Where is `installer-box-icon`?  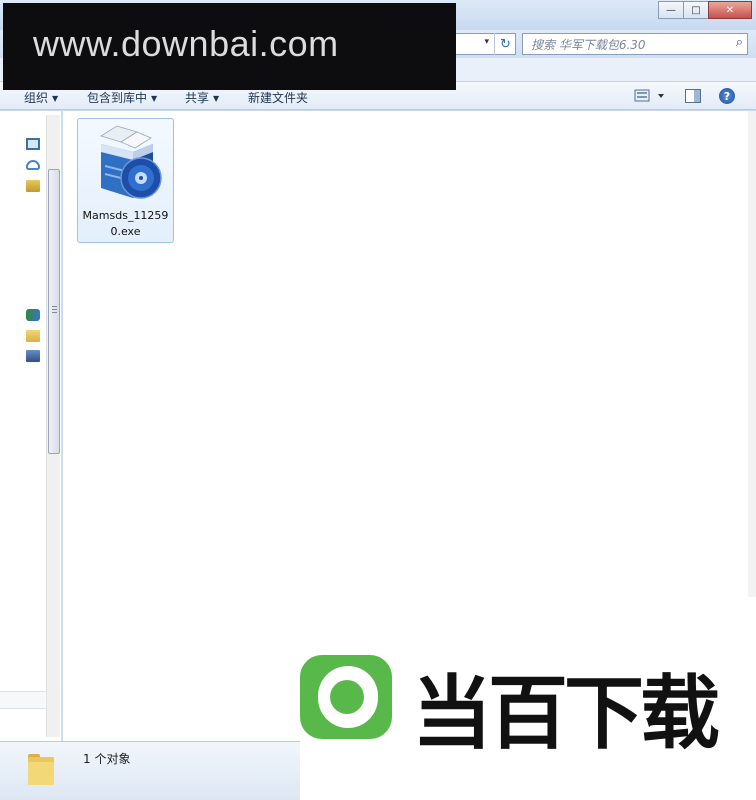
installer-box-icon is located at coordinates (131, 162).